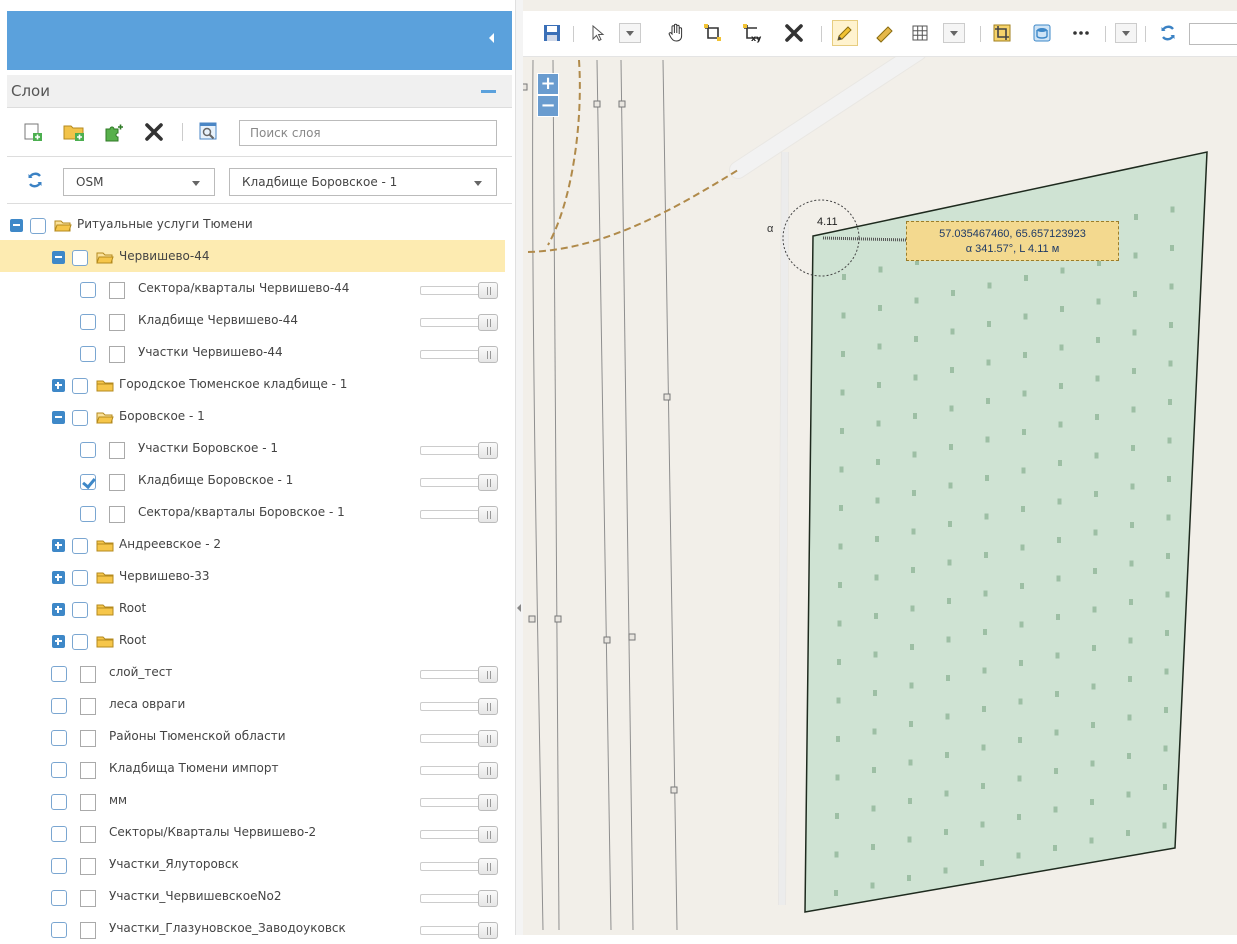  I want to click on add-layer-button, so click(33, 132).